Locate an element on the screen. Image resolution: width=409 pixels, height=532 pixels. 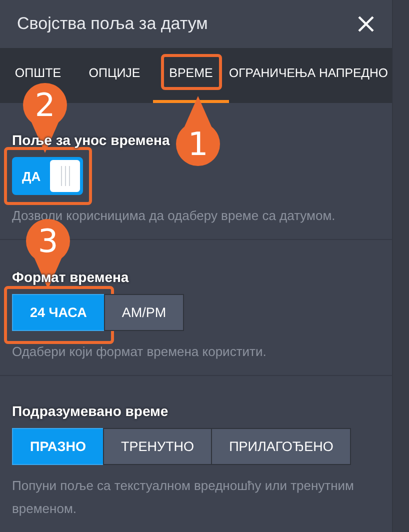
tab: ОПЦИЈЕ is located at coordinates (114, 64).